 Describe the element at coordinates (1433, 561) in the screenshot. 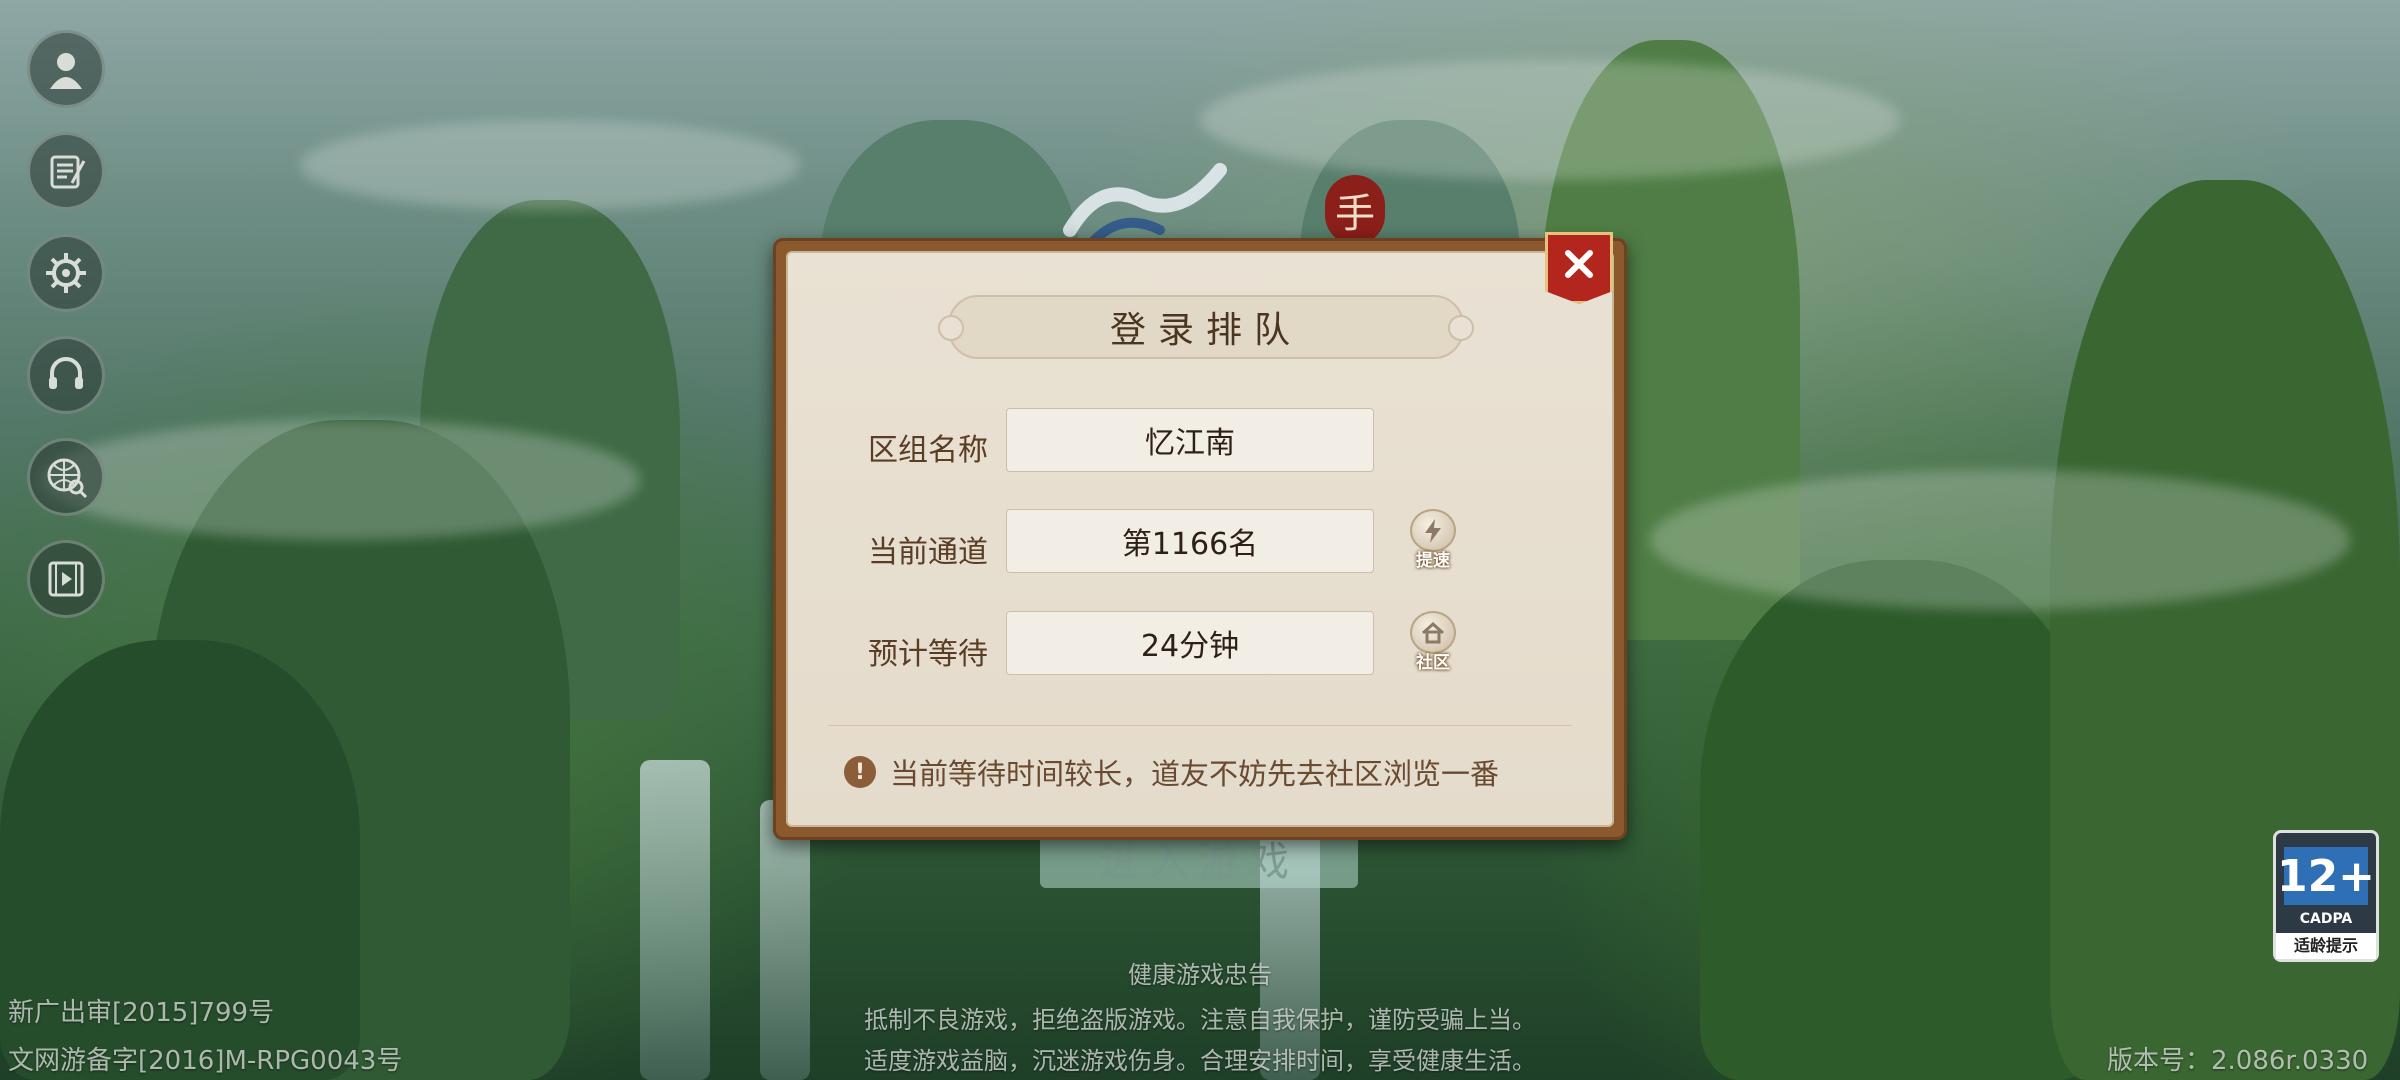

I see `speed-up-caption: 提速` at that location.